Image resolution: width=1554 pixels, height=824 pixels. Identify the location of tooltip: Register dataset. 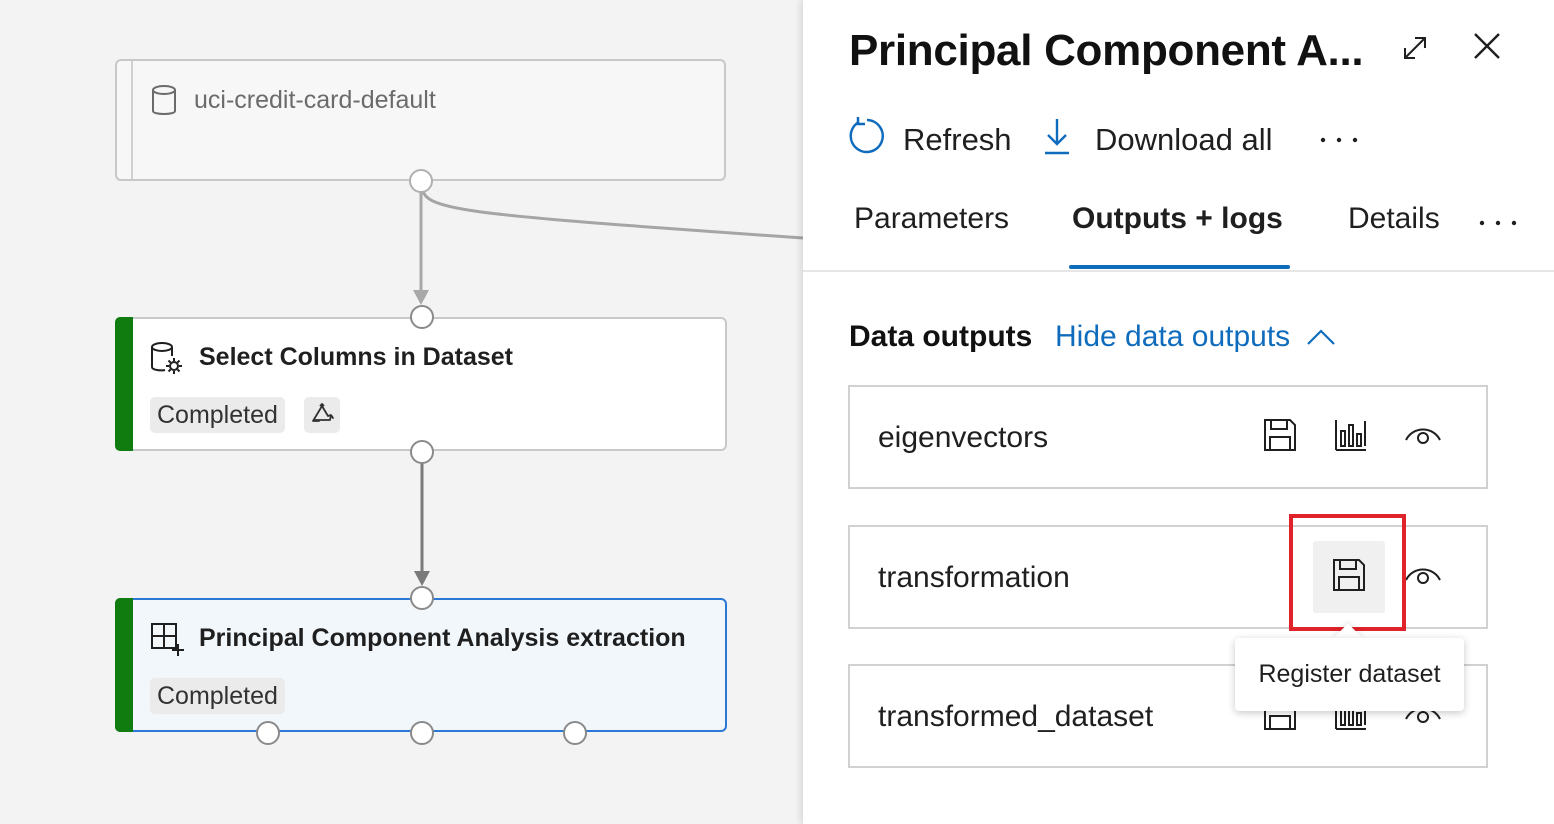
(1349, 674).